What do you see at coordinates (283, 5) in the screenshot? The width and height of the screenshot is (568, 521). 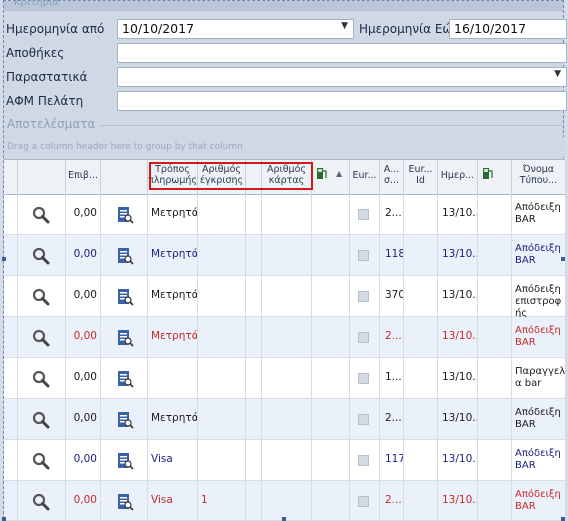 I see `criteria-header: Κριτήρια` at bounding box center [283, 5].